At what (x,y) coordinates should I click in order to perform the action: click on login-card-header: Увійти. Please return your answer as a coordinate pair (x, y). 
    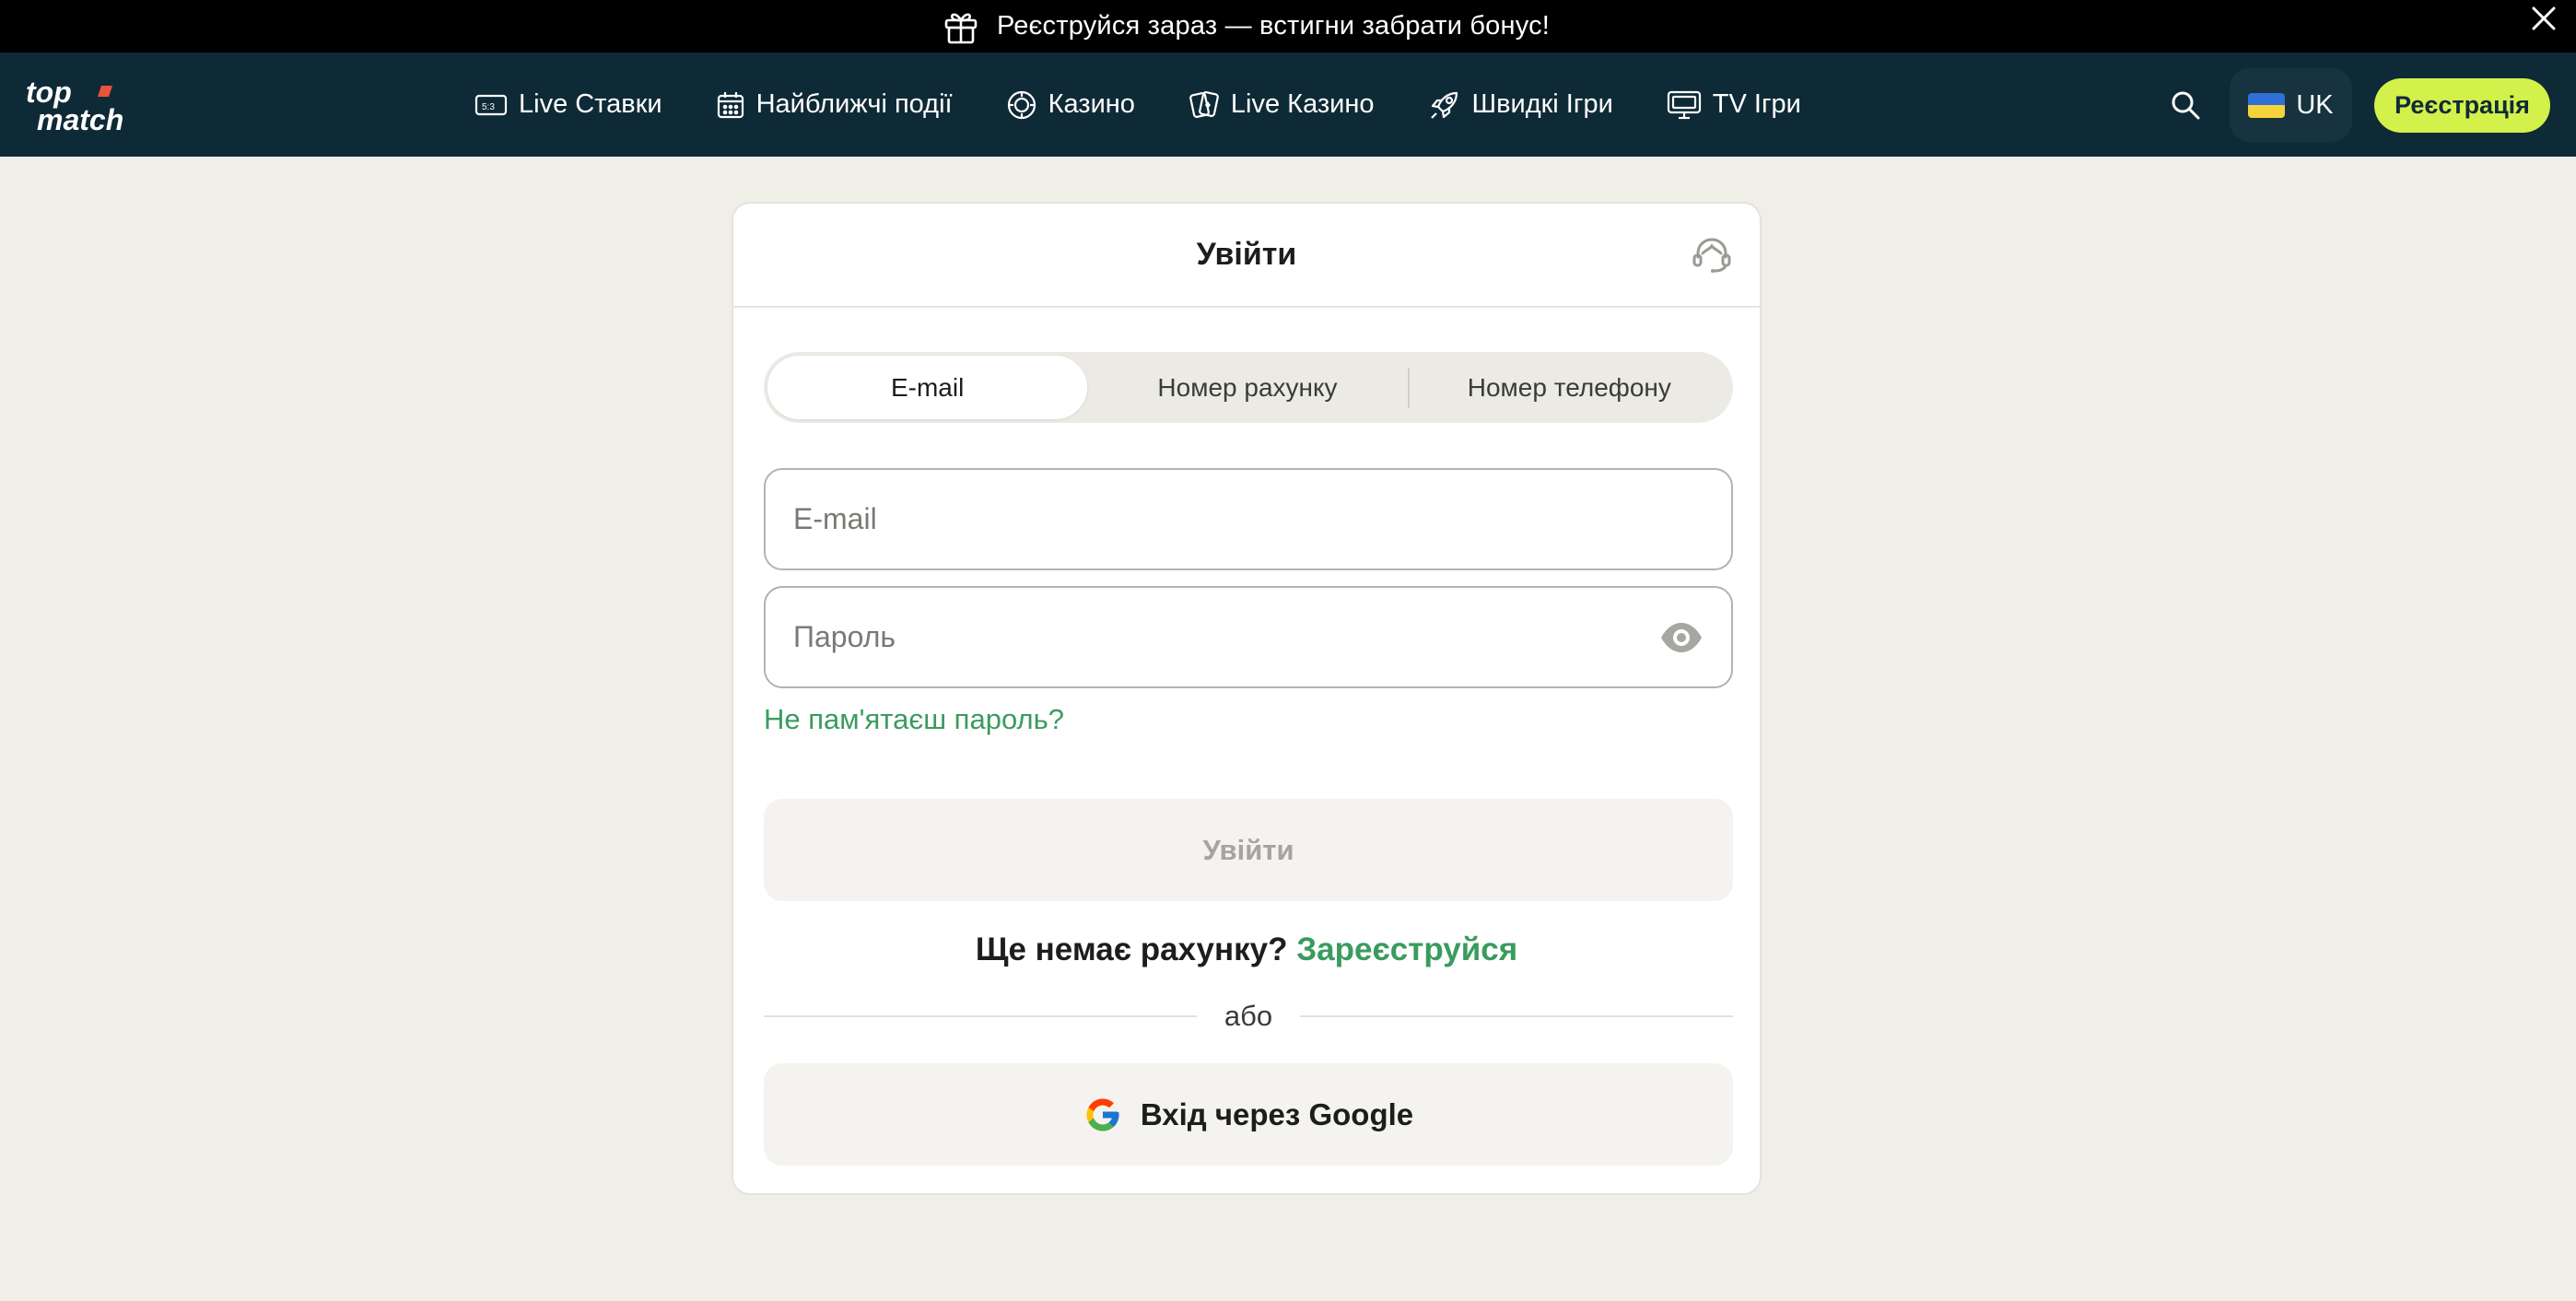
    Looking at the image, I should click on (1246, 256).